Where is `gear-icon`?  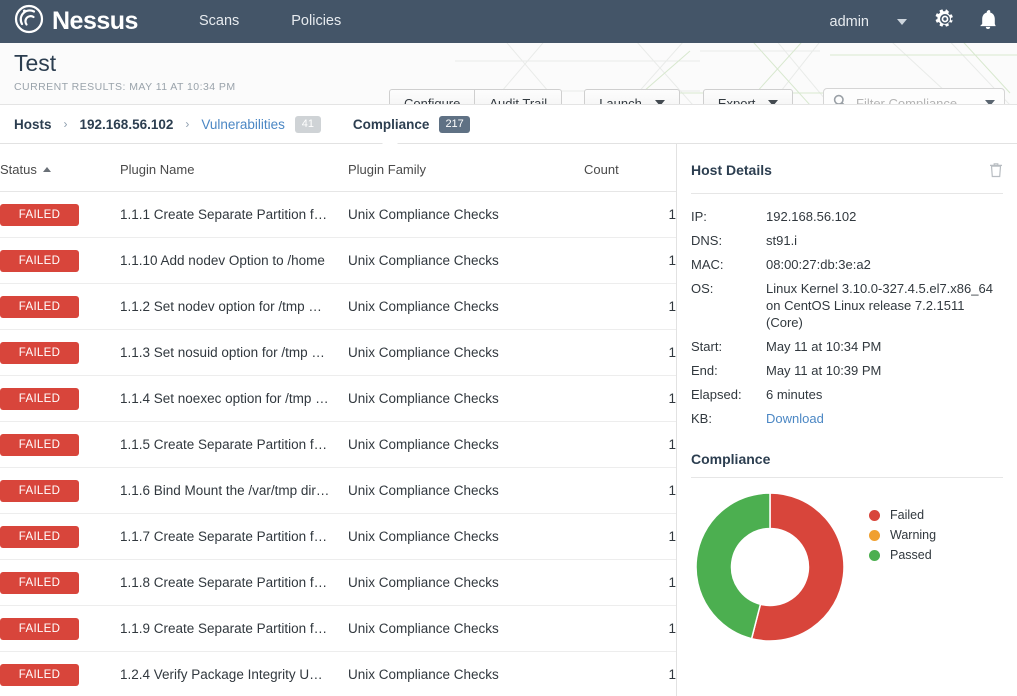
gear-icon is located at coordinates (945, 21).